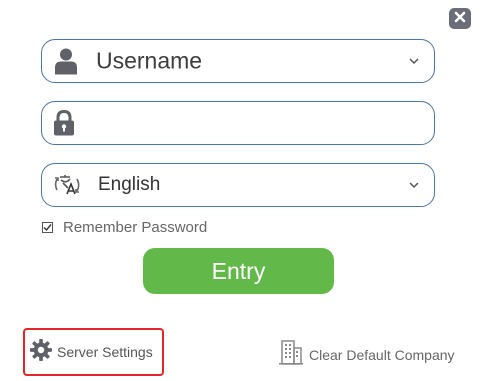 The width and height of the screenshot is (481, 381). I want to click on remember-password-checkbox: Remember Password, so click(124, 227).